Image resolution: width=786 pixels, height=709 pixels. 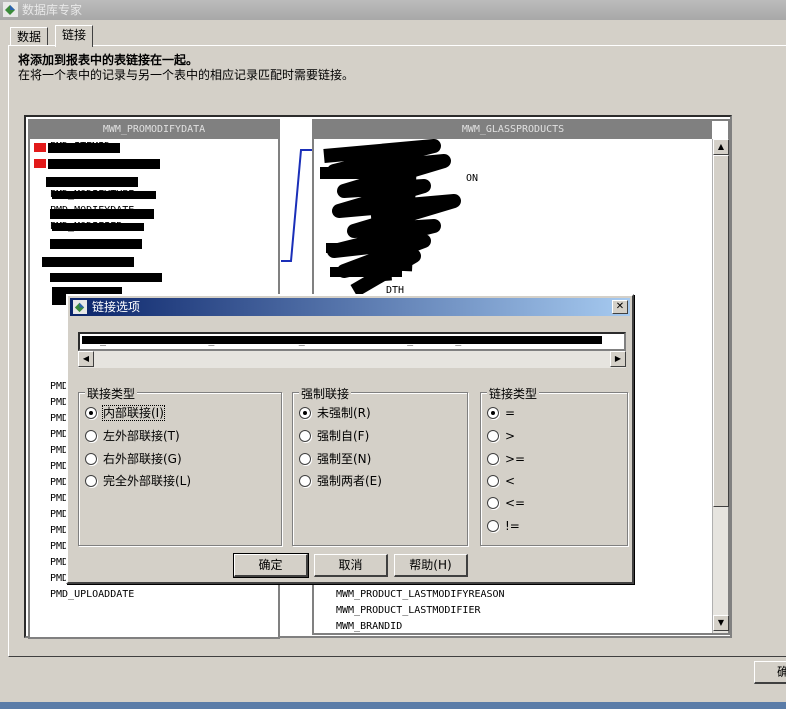 I want to click on join-type-title: 联接类型, so click(x=111, y=393).